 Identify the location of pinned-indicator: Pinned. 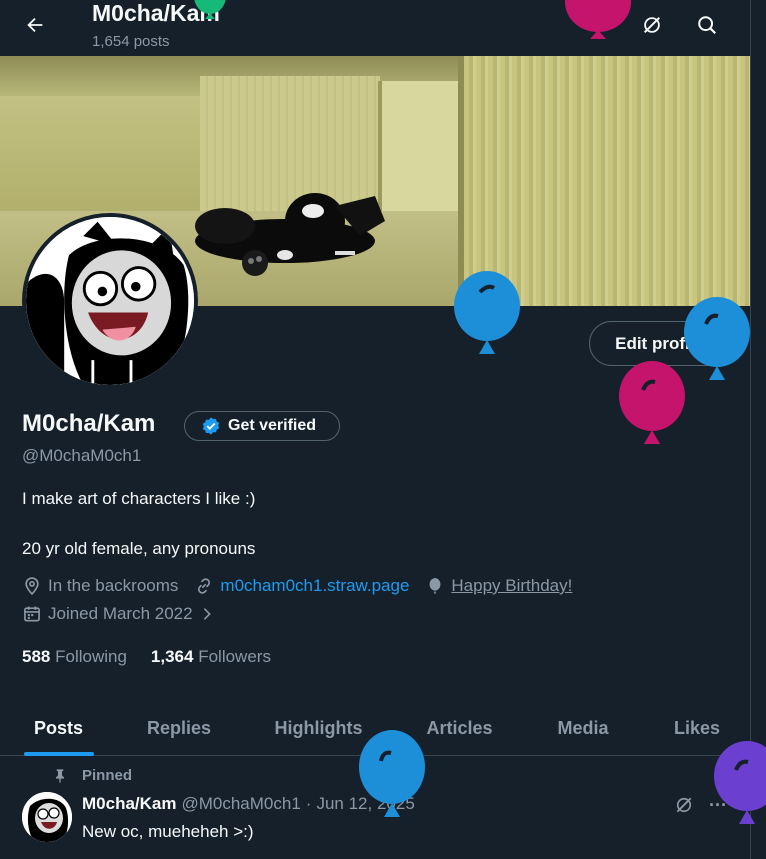
(92, 775).